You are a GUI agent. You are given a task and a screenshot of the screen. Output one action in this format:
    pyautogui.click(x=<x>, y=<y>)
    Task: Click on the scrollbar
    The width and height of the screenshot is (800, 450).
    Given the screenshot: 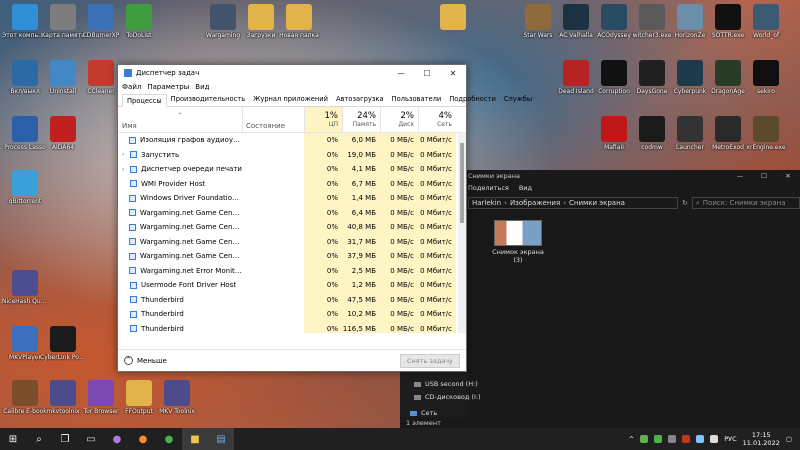 What is the action you would take?
    pyautogui.click(x=462, y=233)
    